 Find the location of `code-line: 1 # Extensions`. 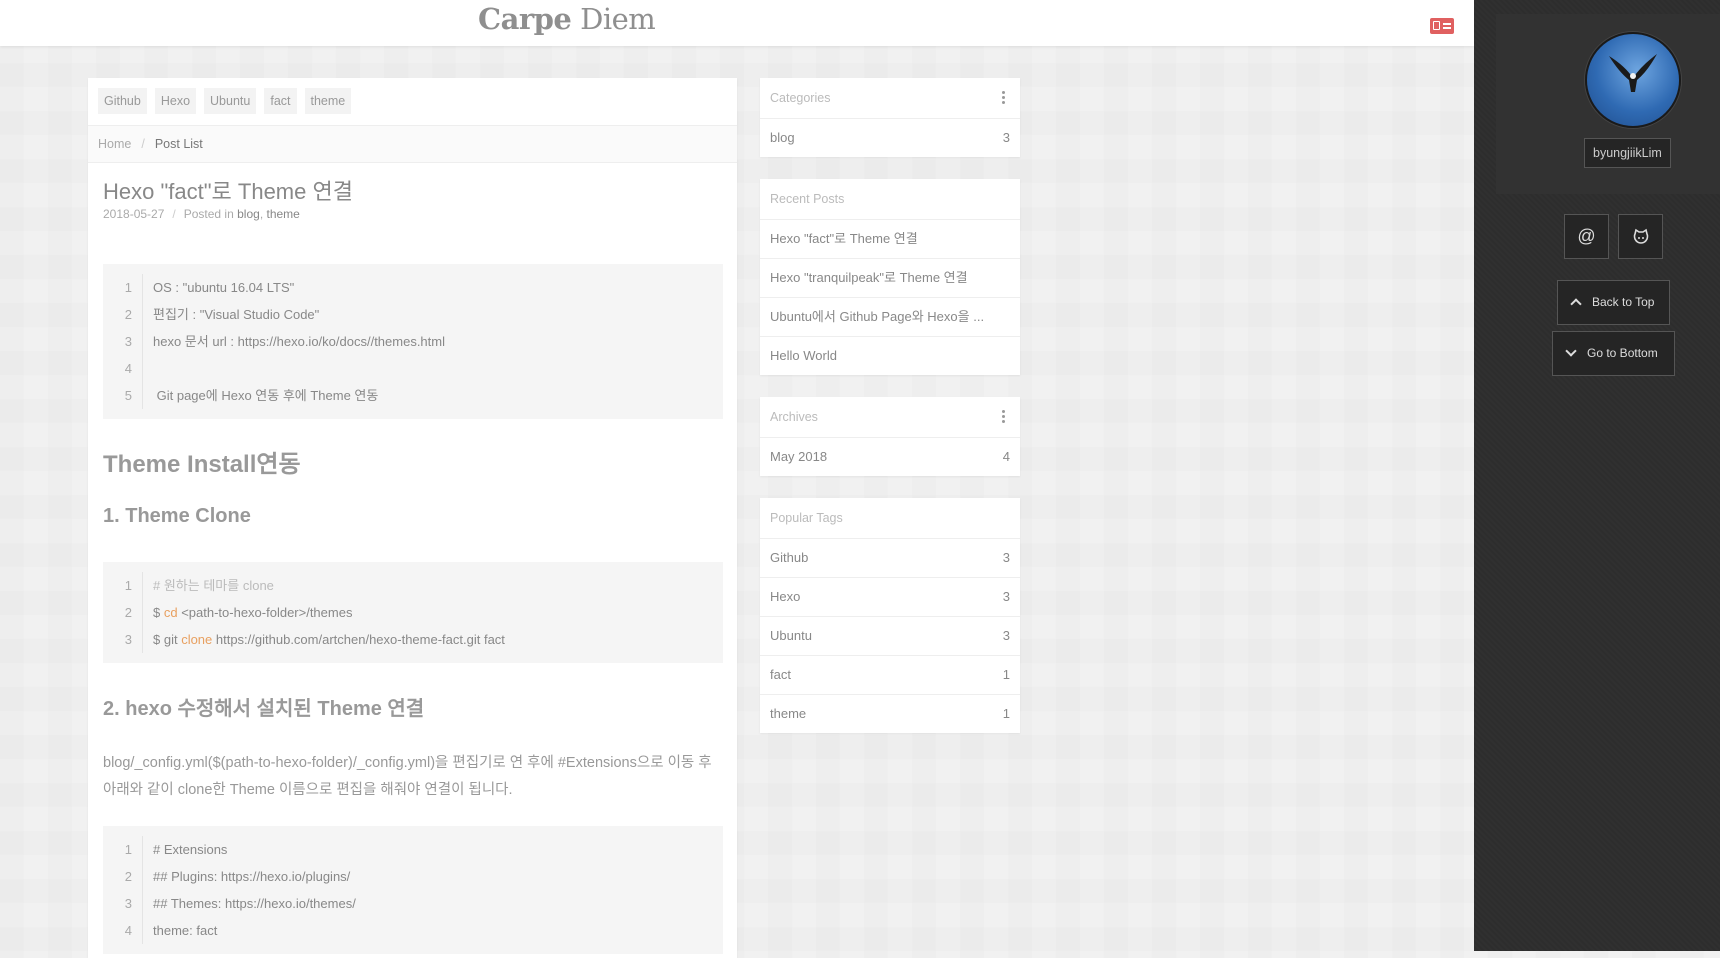

code-line: 1 # Extensions is located at coordinates (413, 849).